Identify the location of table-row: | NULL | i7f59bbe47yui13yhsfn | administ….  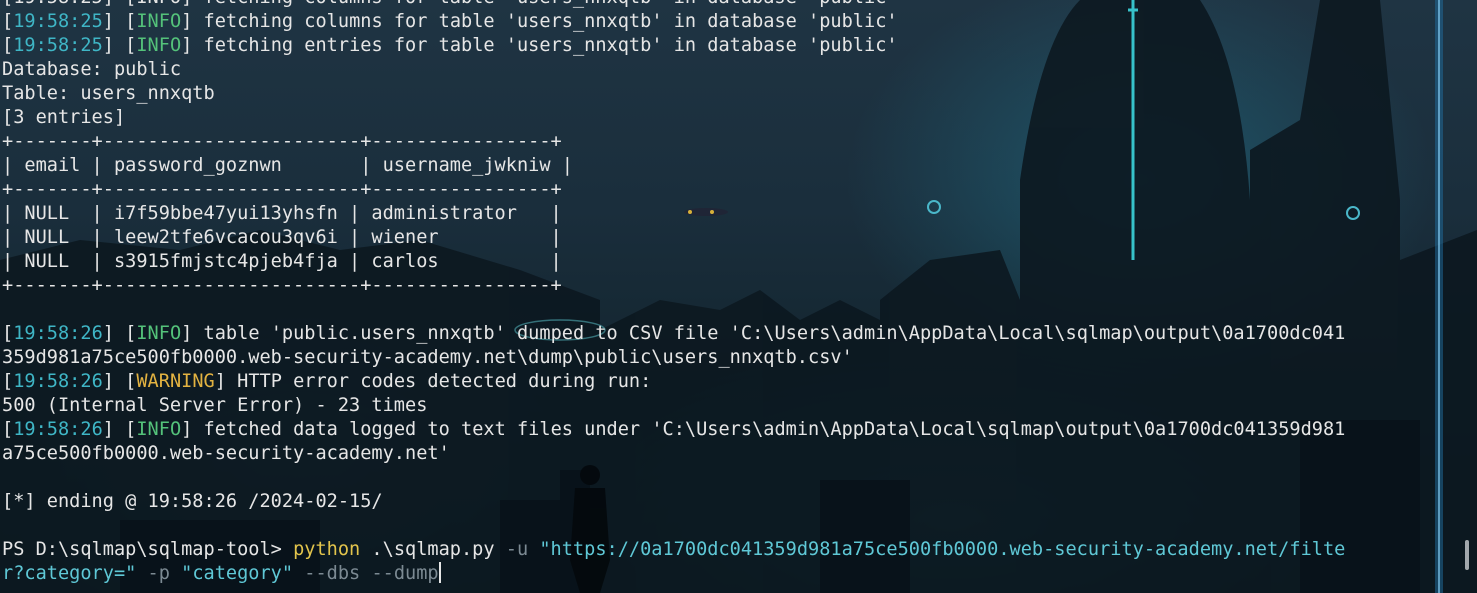
(282, 213).